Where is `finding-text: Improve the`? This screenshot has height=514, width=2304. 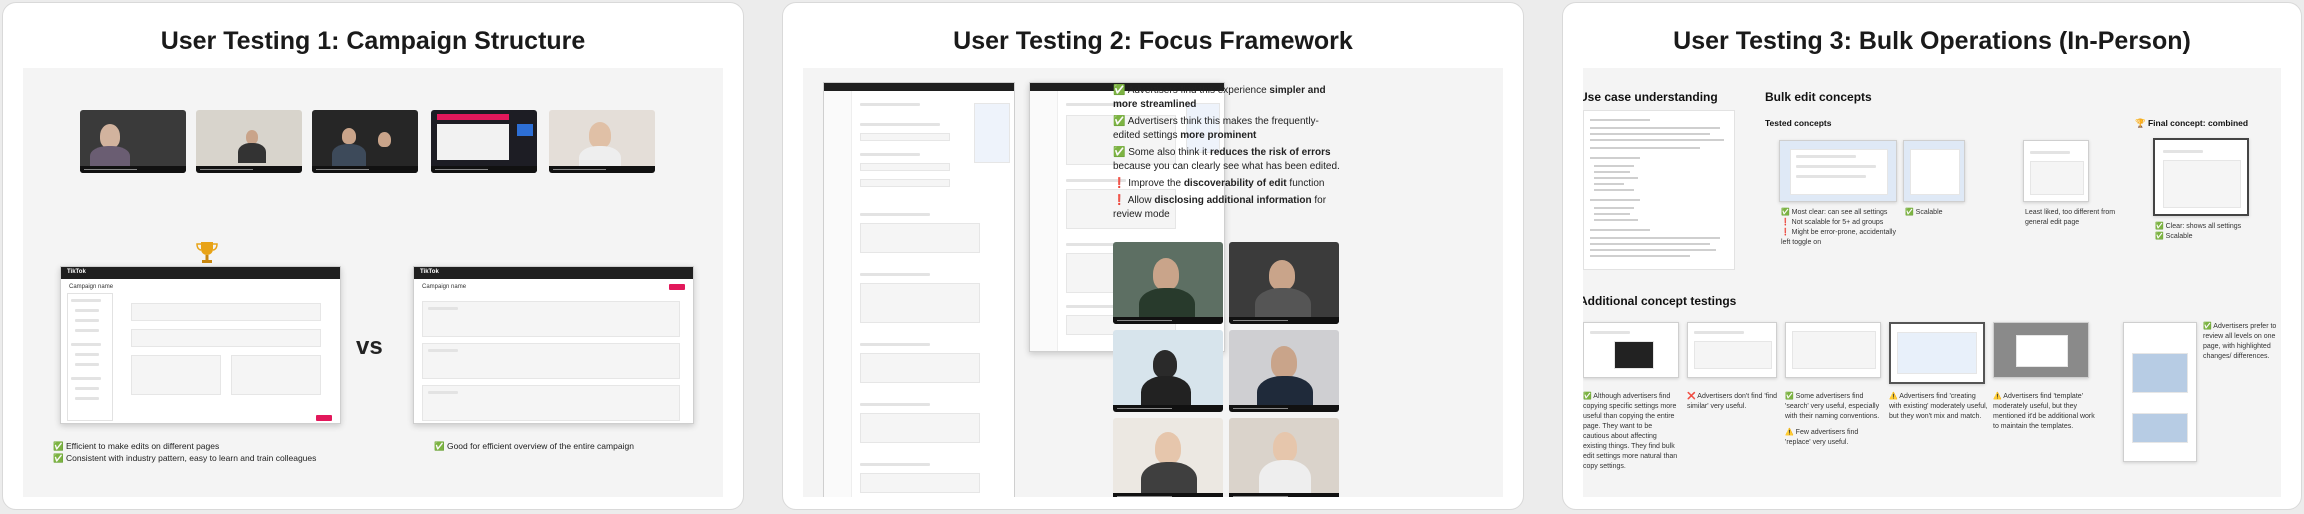
finding-text: Improve the is located at coordinates (1156, 183).